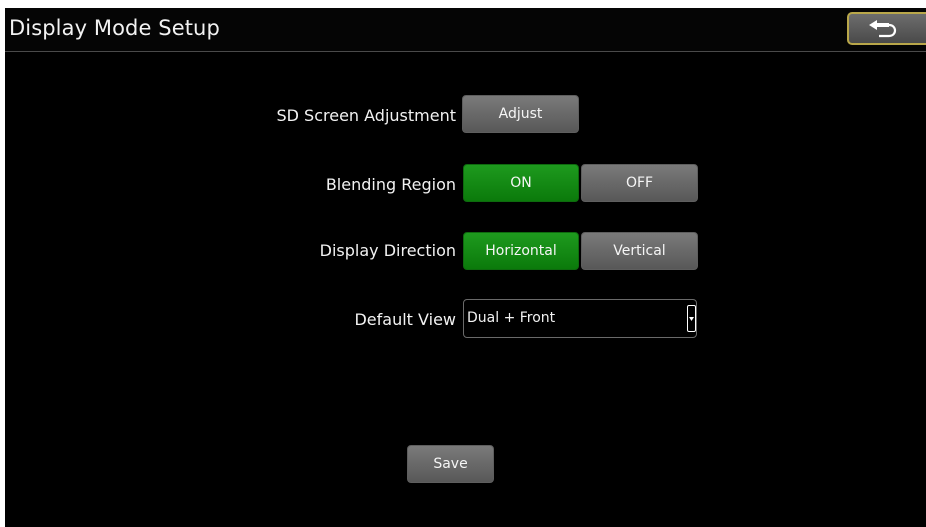 This screenshot has height=527, width=926. I want to click on direction-vertical-button: Vertical, so click(639, 251).